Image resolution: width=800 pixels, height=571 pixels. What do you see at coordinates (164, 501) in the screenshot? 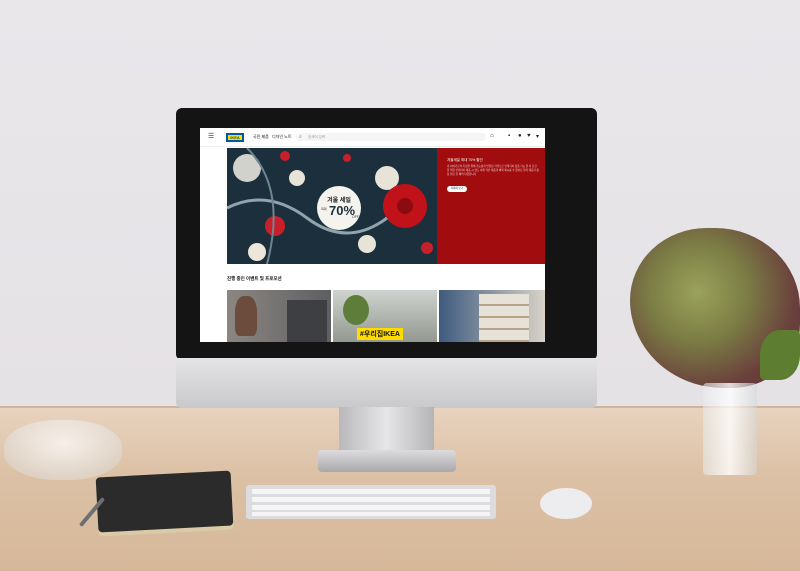
I see `notebook` at bounding box center [164, 501].